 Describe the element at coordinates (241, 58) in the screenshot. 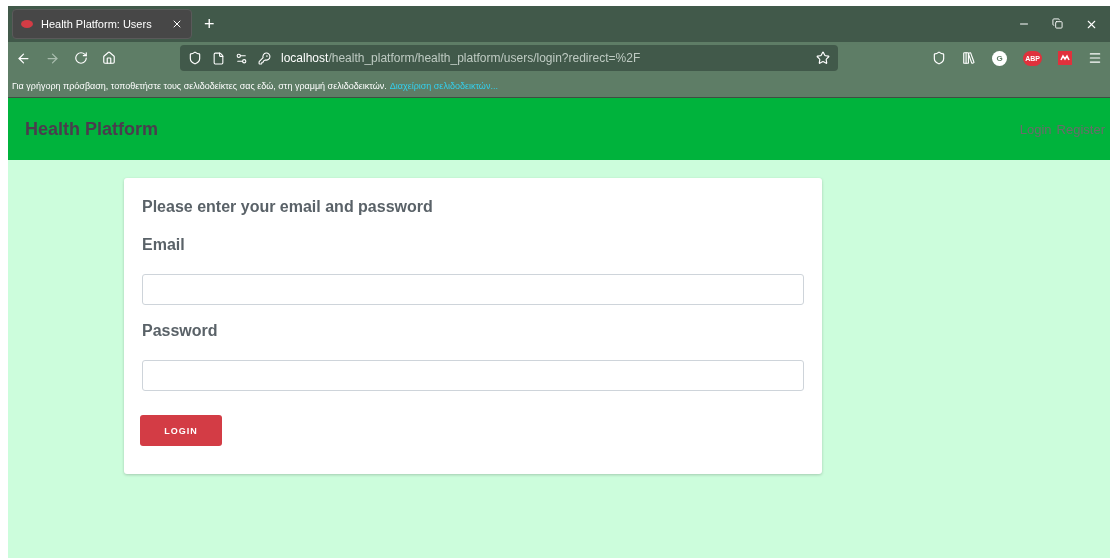

I see `permissions-icon` at that location.